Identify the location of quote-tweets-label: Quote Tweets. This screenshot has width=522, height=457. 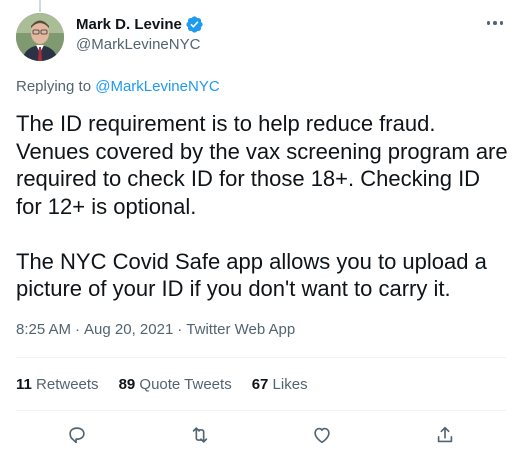
(183, 384).